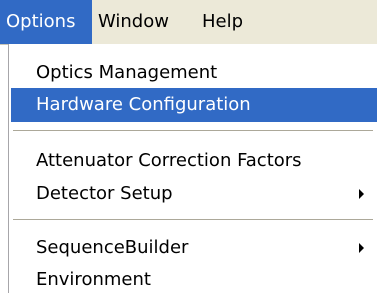 The image size is (377, 297). I want to click on menu-window: Window, so click(139, 22).